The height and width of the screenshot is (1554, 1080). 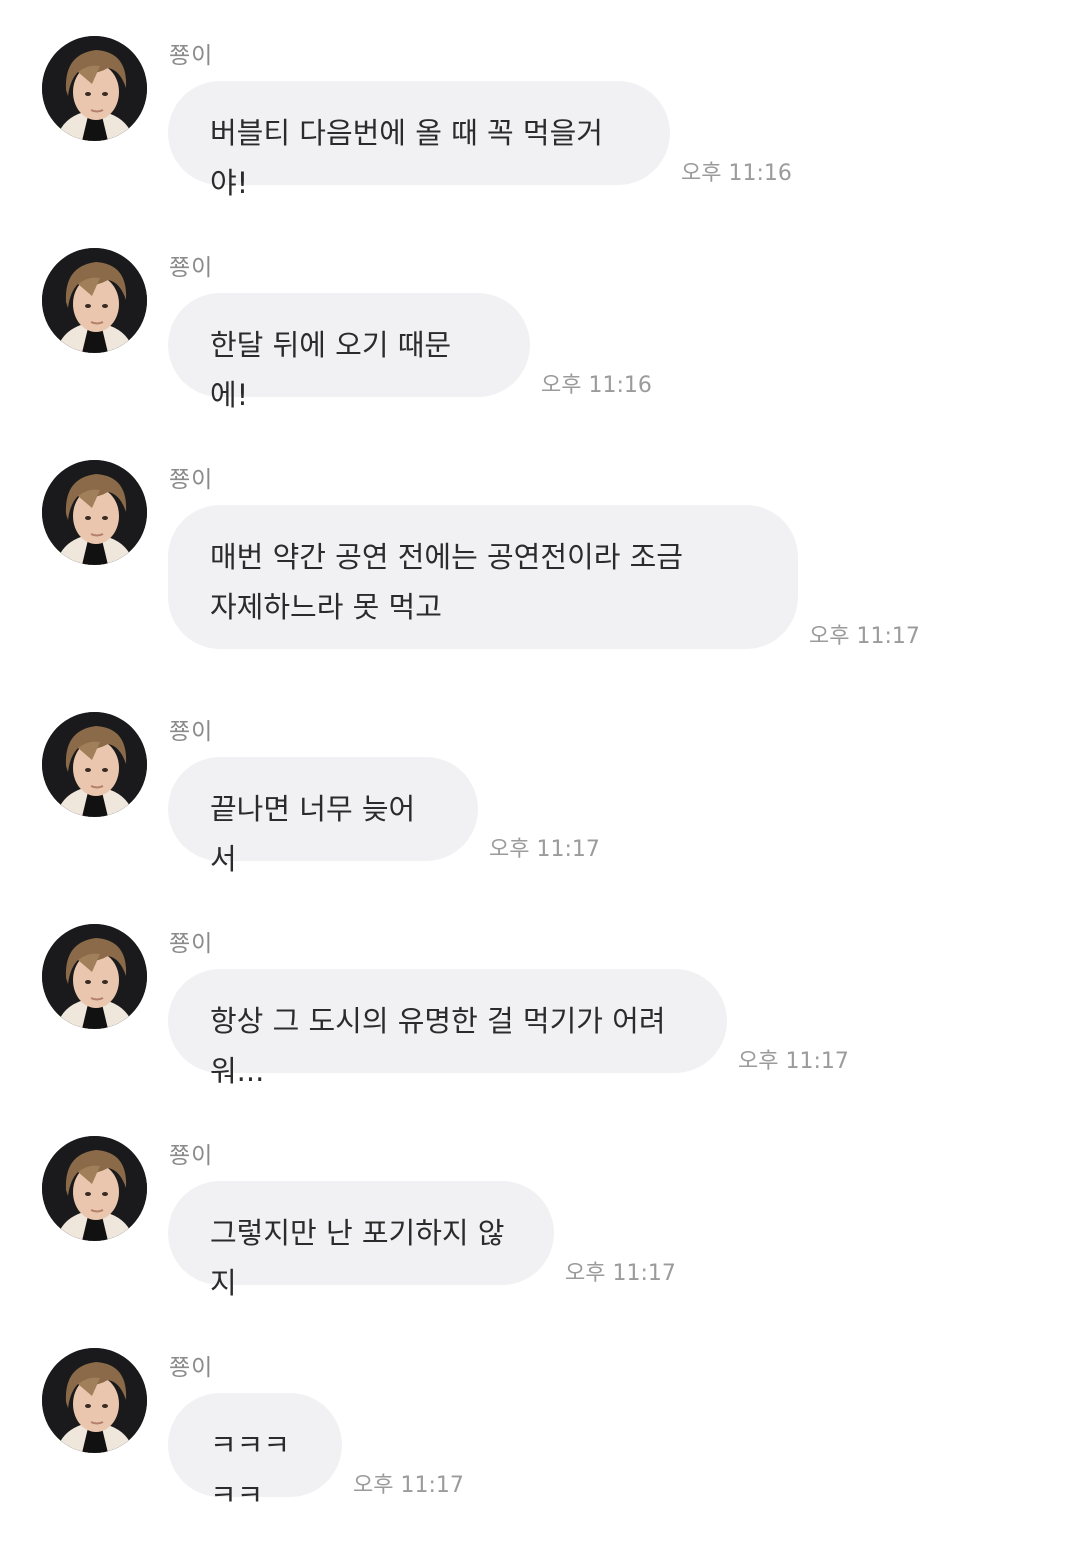 What do you see at coordinates (361, 1240) in the screenshot?
I see `message-bubble: 그렇지만 난 포기하지 않지` at bounding box center [361, 1240].